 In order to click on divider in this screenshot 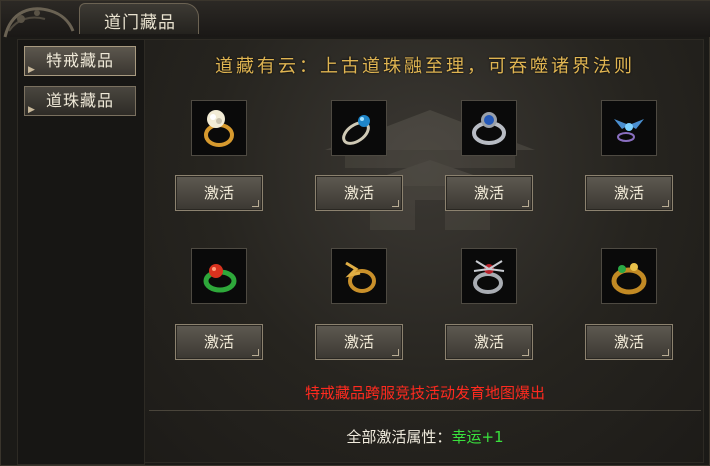, I will do `click(425, 410)`.